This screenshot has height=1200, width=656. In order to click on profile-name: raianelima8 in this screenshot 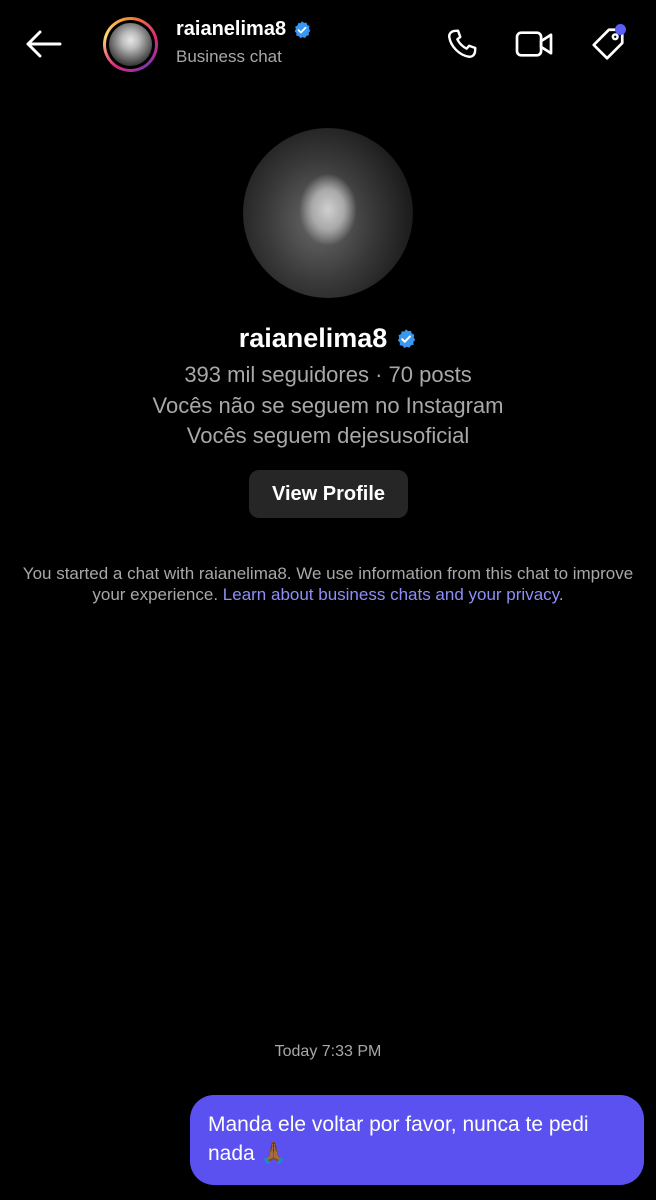, I will do `click(313, 338)`.